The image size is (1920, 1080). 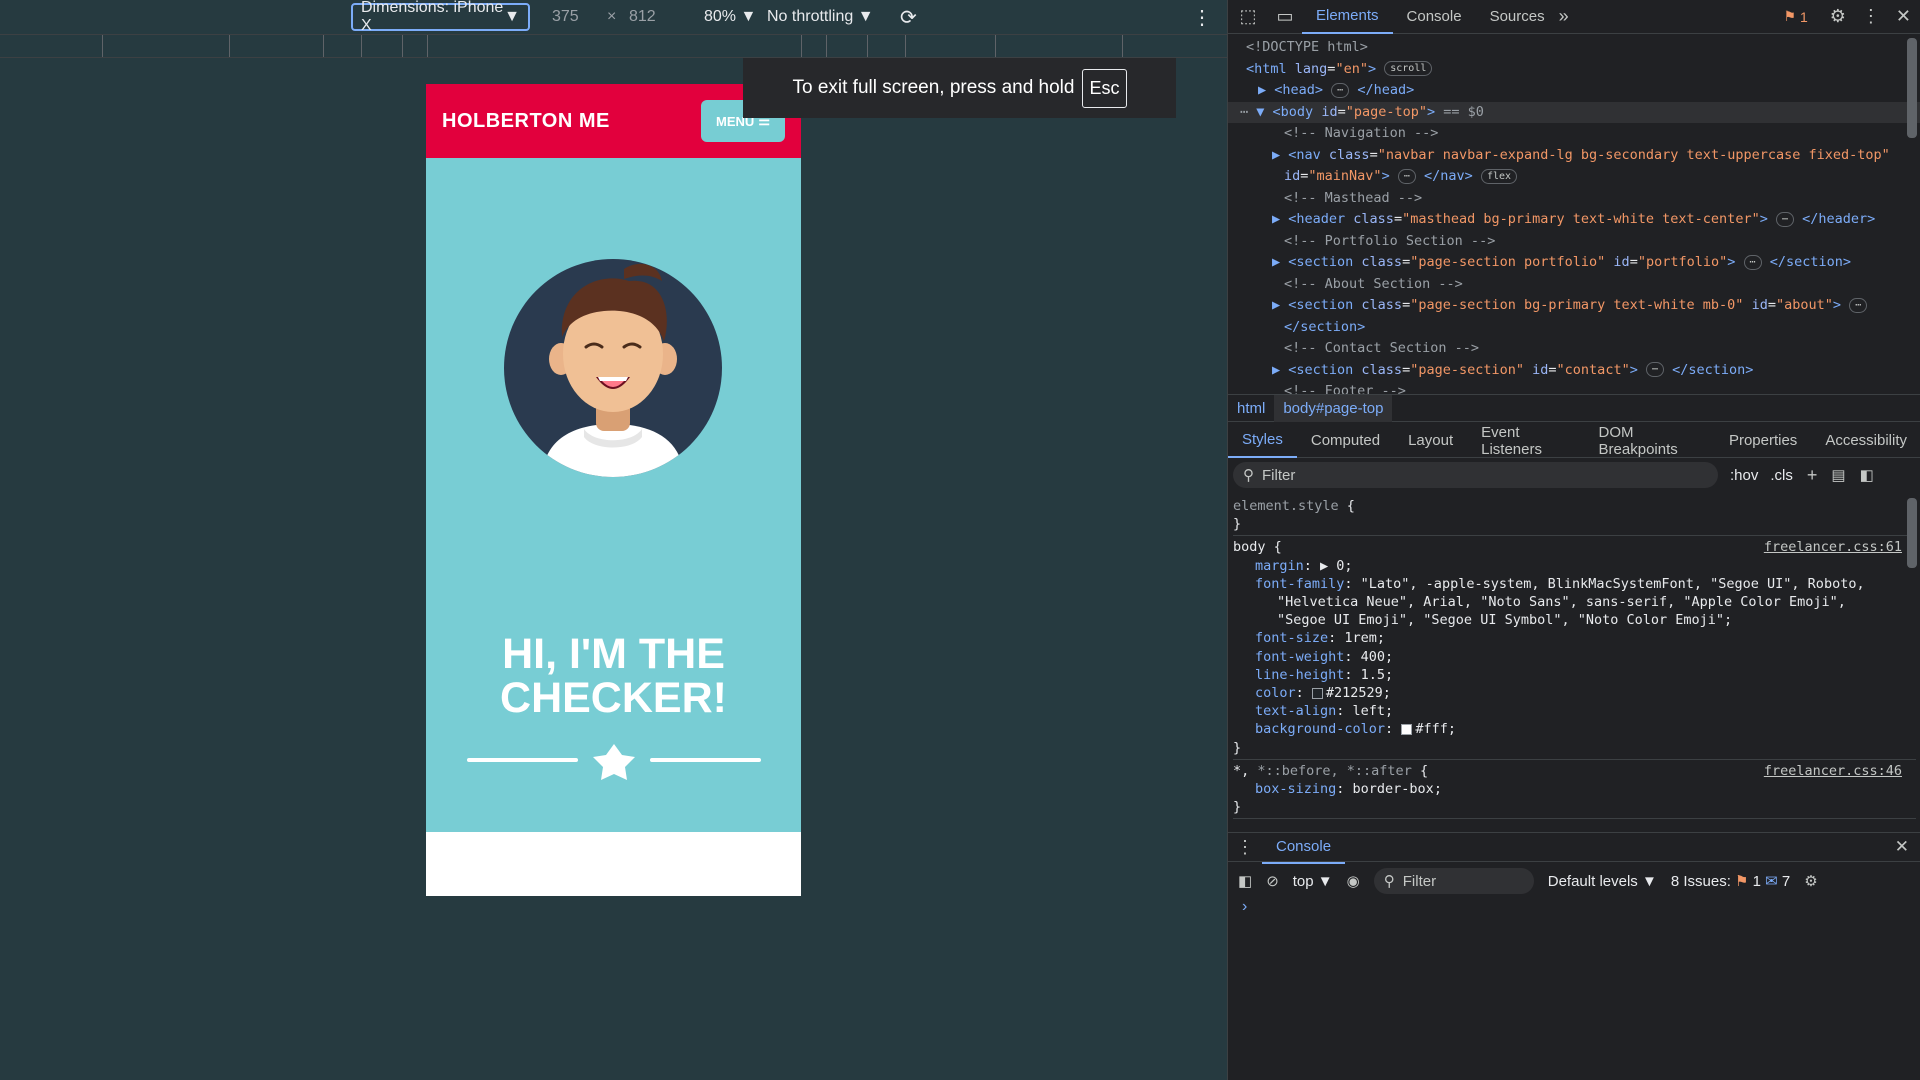 I want to click on dom-scrollbar, so click(x=1912, y=88).